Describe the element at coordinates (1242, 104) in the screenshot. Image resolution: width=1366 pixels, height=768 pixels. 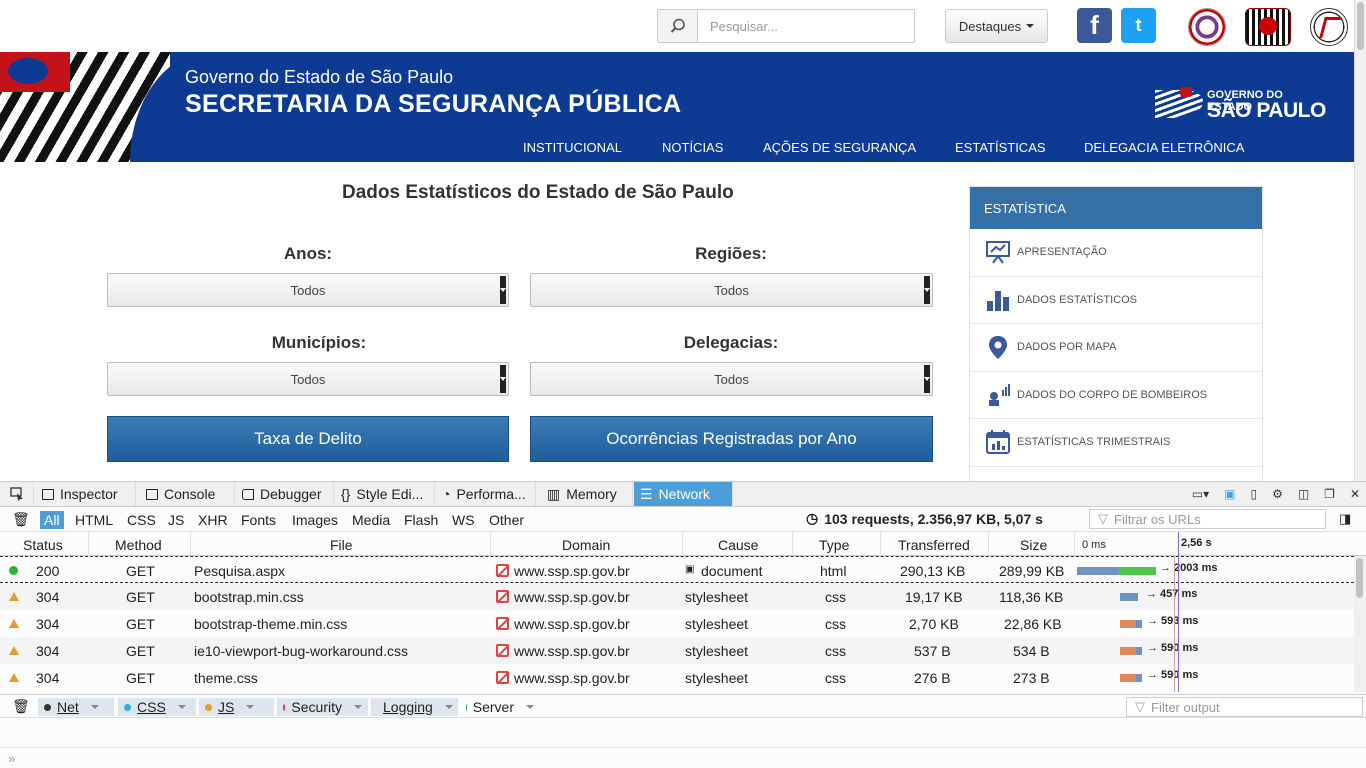
I see `governo-sao-paulo-logo: GOVERNO DO ESTADO SÃO PAULO` at that location.